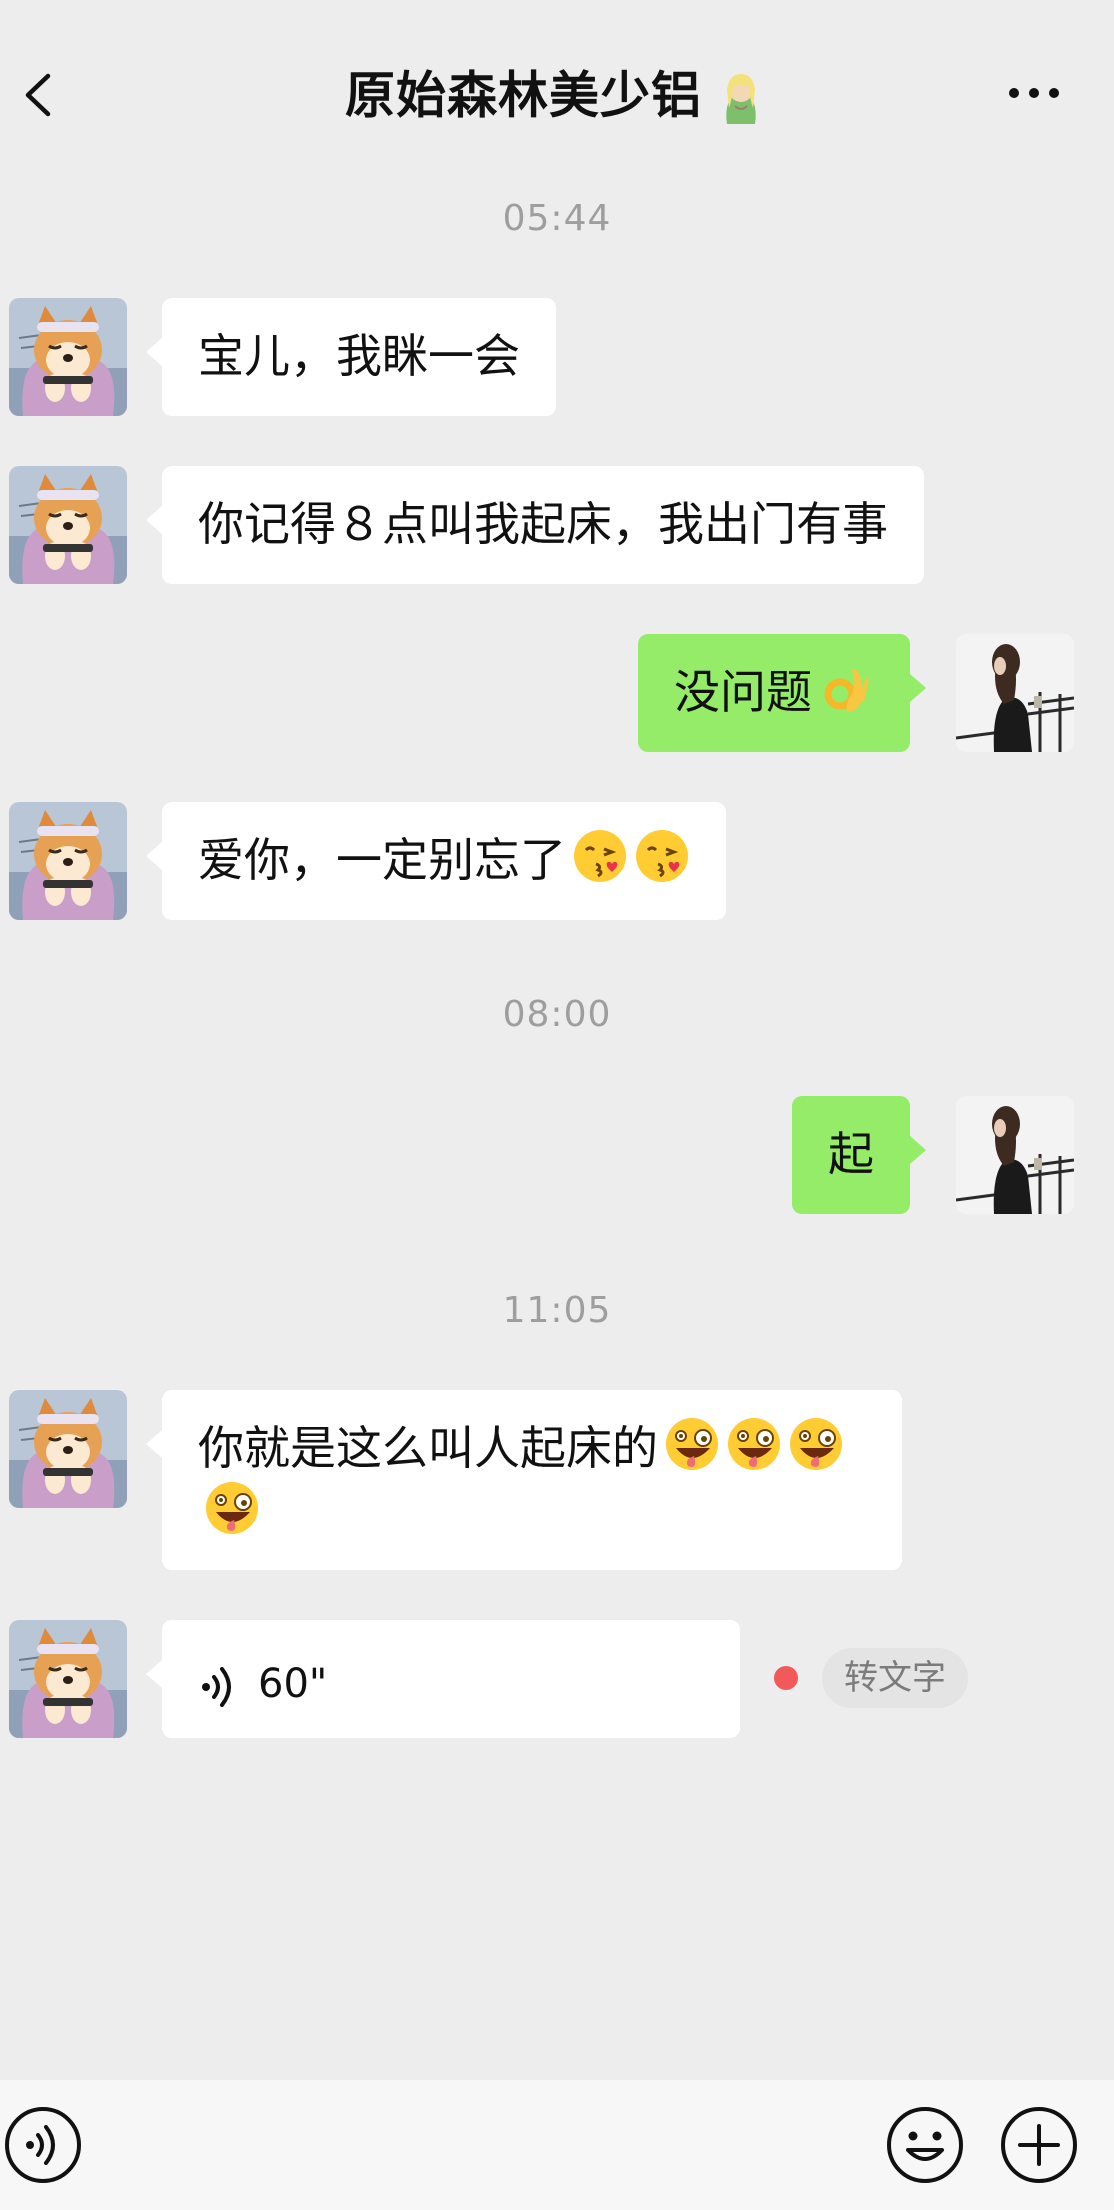 Image resolution: width=1114 pixels, height=2210 pixels. What do you see at coordinates (557, 1310) in the screenshot?
I see `timestamp: 11:05` at bounding box center [557, 1310].